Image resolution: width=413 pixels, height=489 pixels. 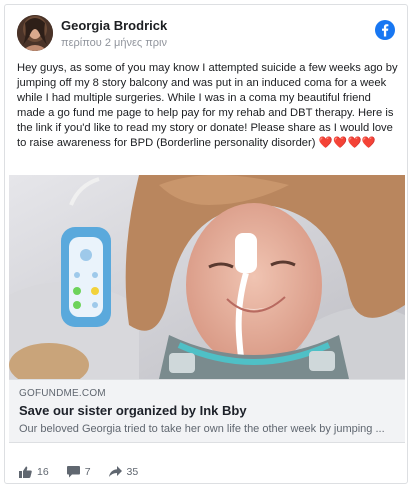 What do you see at coordinates (25, 472) in the screenshot?
I see `like-icon` at bounding box center [25, 472].